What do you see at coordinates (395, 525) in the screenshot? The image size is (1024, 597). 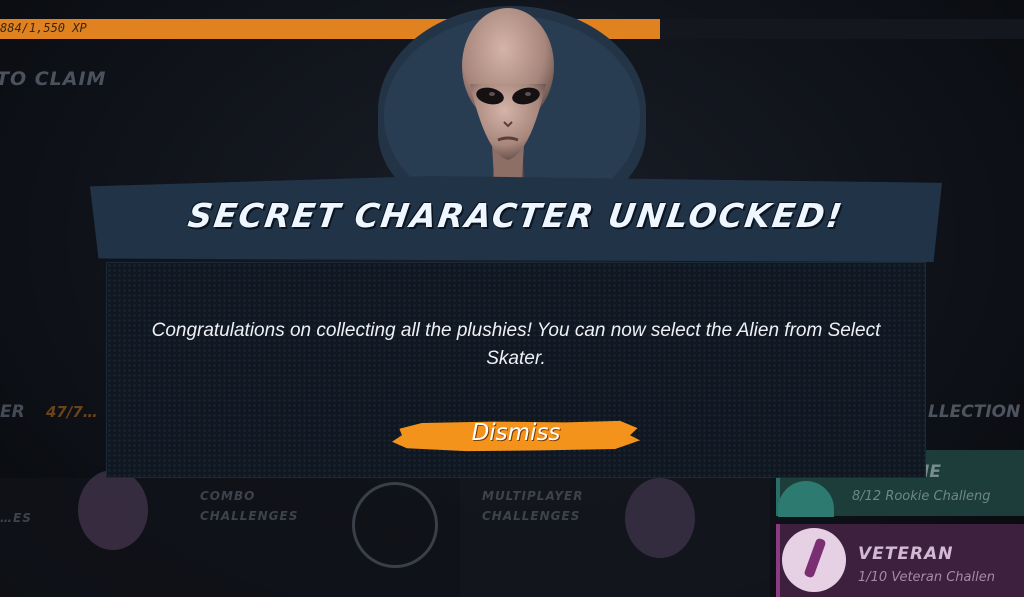 I see `combo-challenges-icon` at bounding box center [395, 525].